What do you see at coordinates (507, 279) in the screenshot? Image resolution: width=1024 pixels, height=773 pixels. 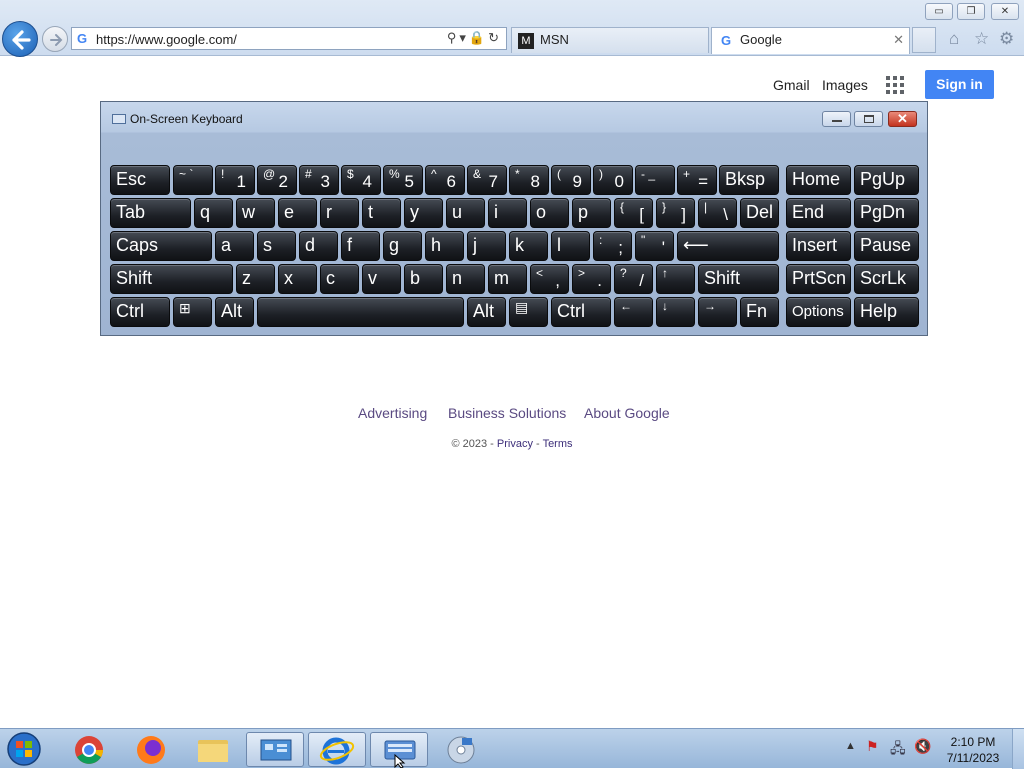 I see `key-m: m` at bounding box center [507, 279].